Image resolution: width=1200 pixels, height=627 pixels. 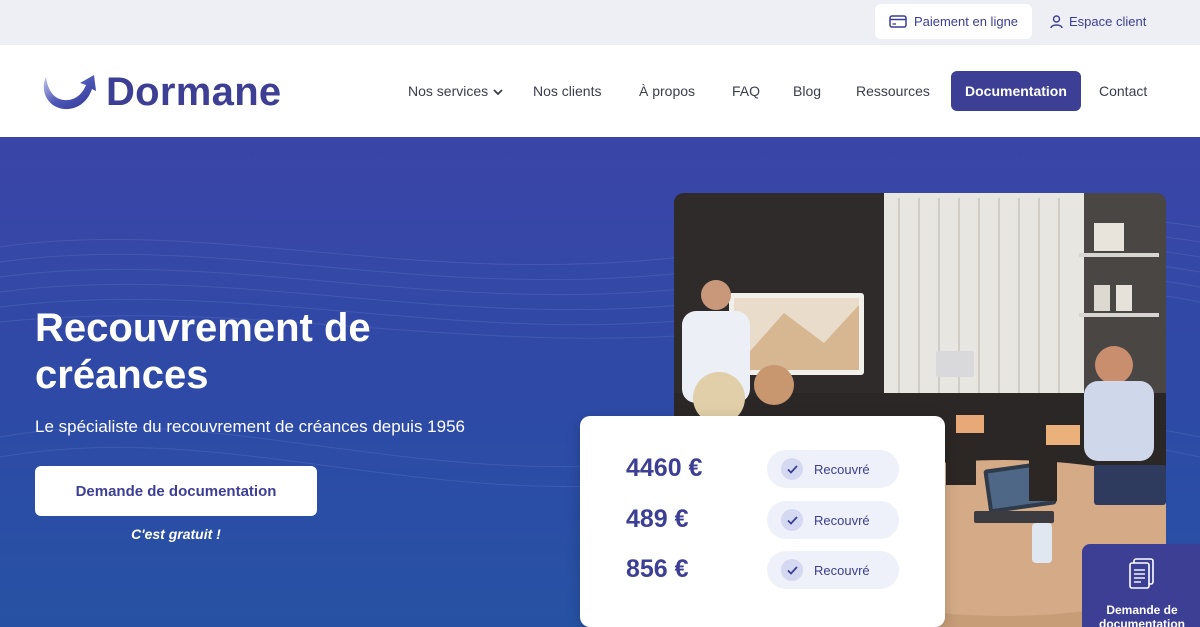 I want to click on chevron-down-icon, so click(x=498, y=91).